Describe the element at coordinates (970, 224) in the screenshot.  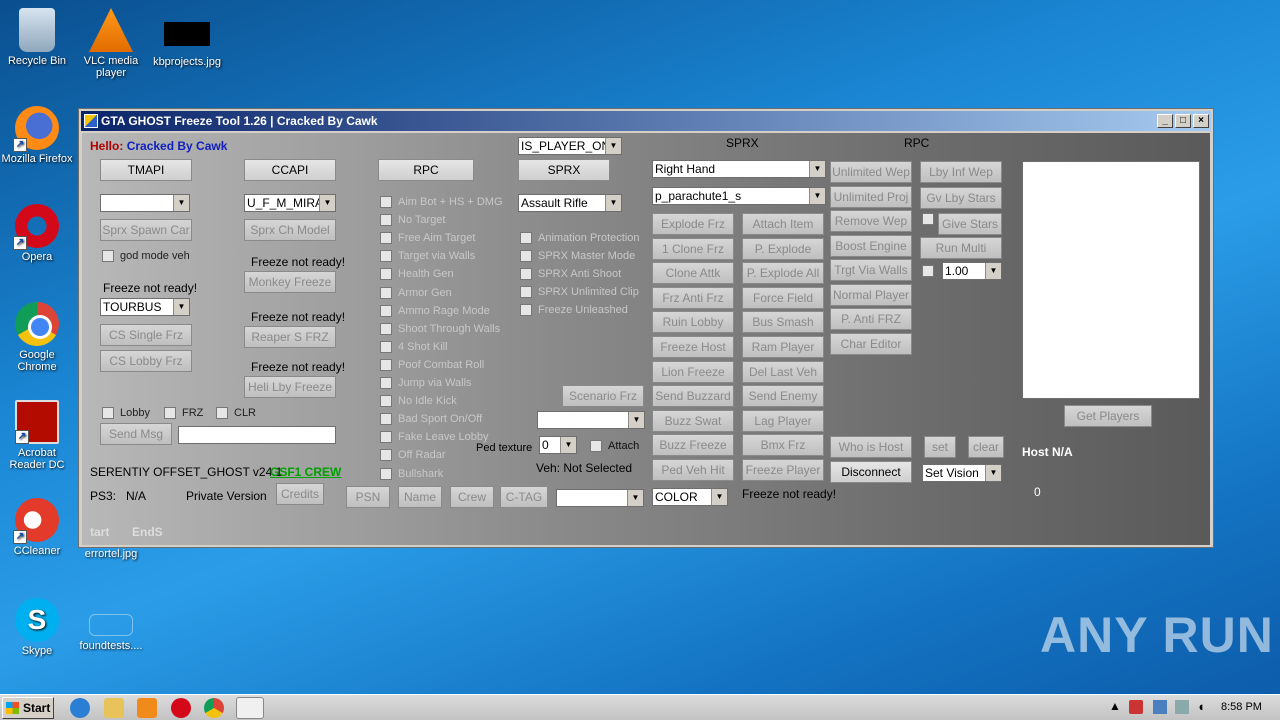
I see `give-stars-button: Give Stars` at that location.